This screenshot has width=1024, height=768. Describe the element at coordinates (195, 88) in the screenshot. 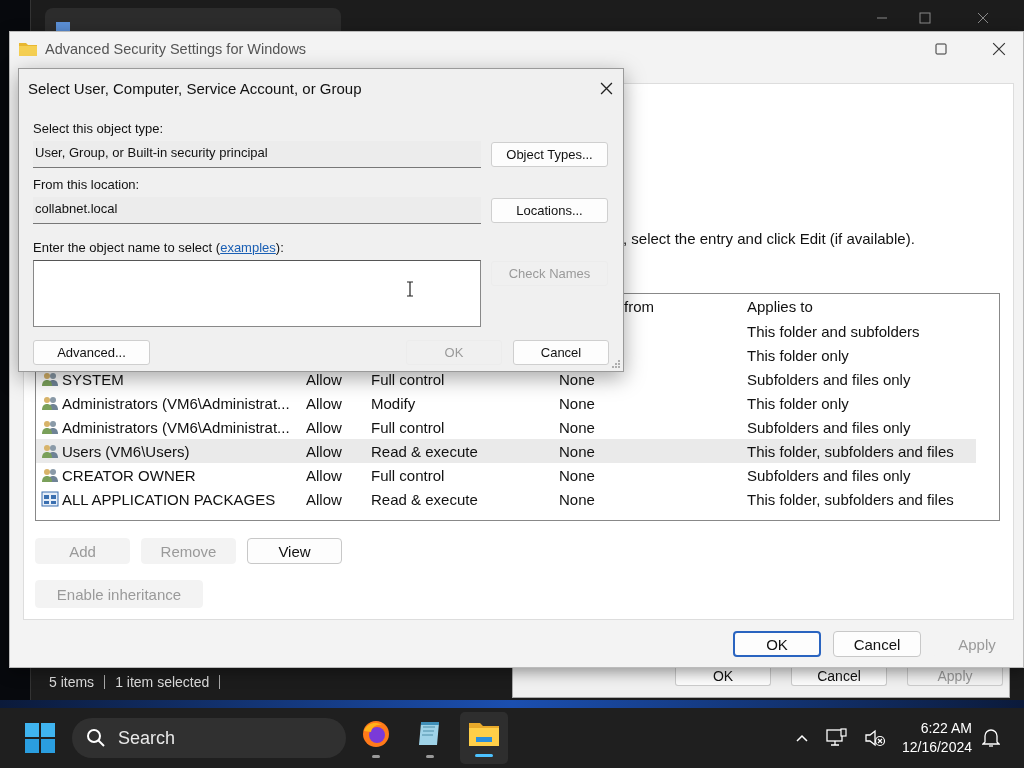

I see `dialog-title: Select User, Computer, Service Account, or Group` at that location.